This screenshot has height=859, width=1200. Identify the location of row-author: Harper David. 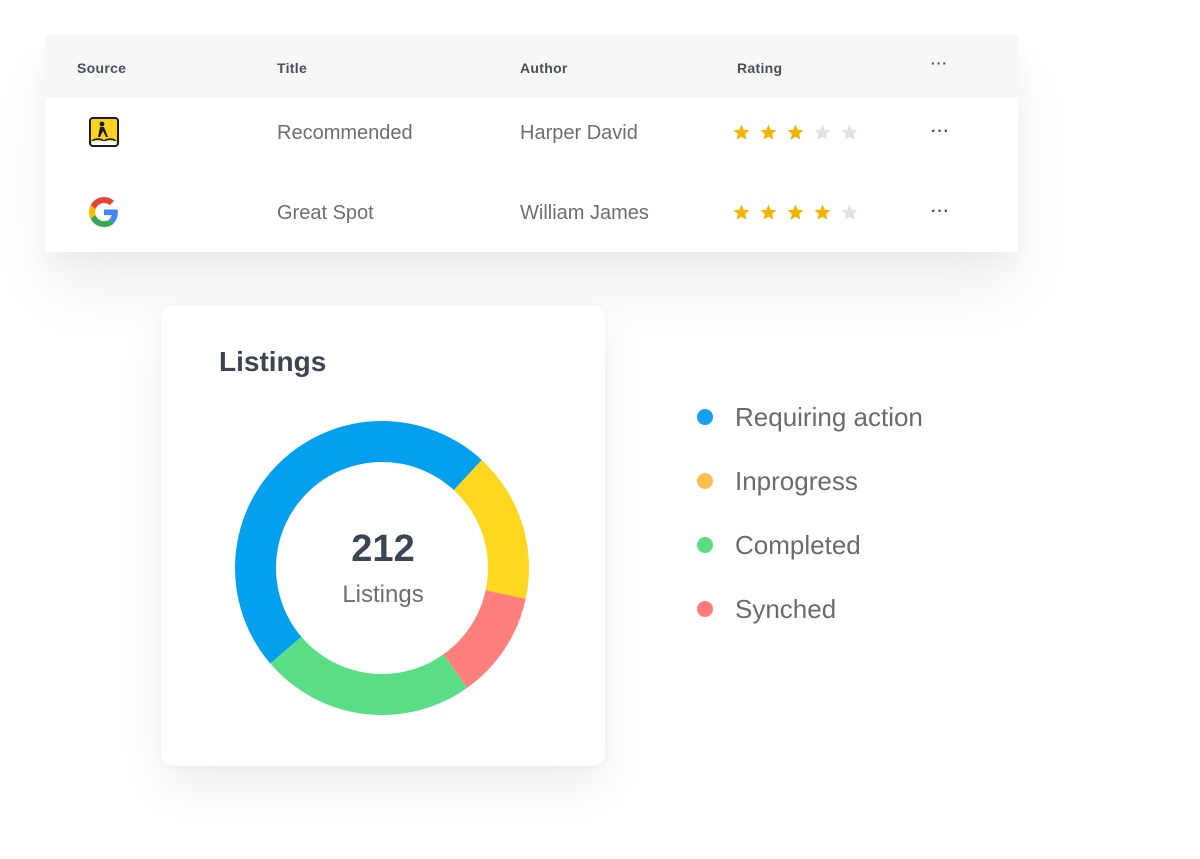
(579, 133).